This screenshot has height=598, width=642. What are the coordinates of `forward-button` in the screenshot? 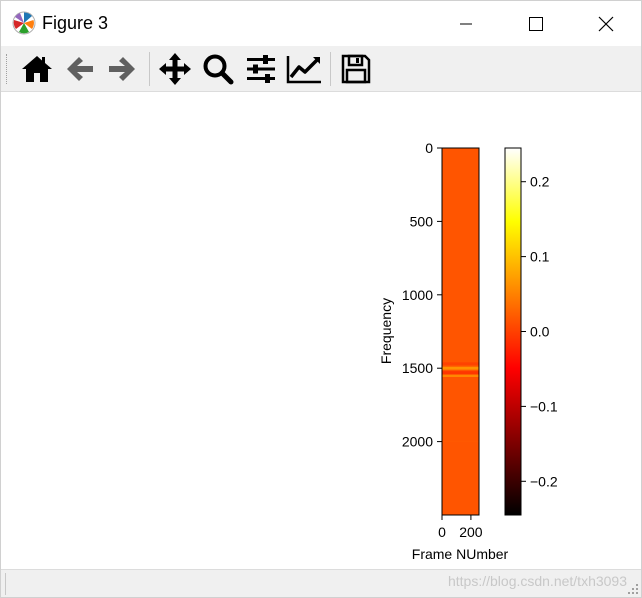 It's located at (122, 69).